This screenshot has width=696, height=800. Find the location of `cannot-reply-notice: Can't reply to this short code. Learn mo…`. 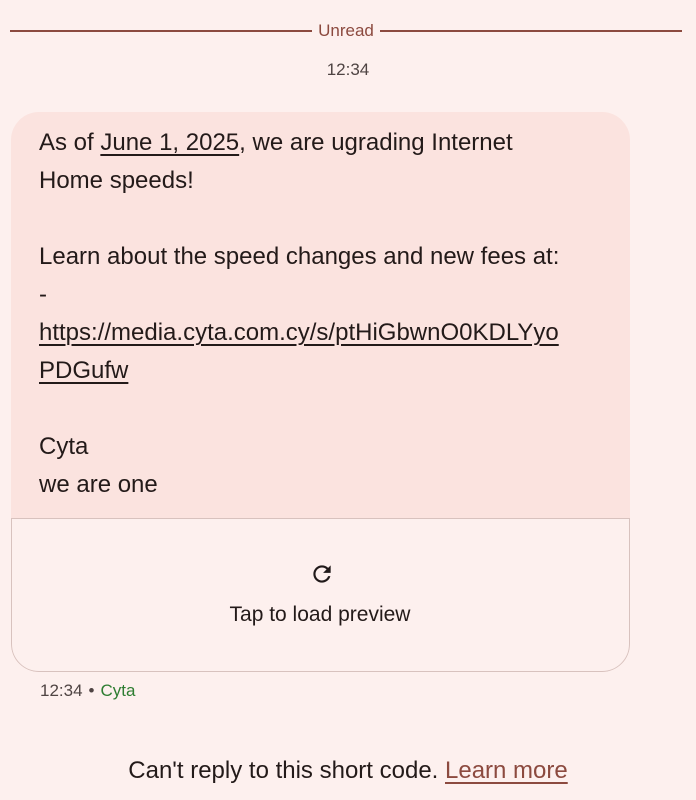

cannot-reply-notice: Can't reply to this short code. Learn mo… is located at coordinates (348, 771).